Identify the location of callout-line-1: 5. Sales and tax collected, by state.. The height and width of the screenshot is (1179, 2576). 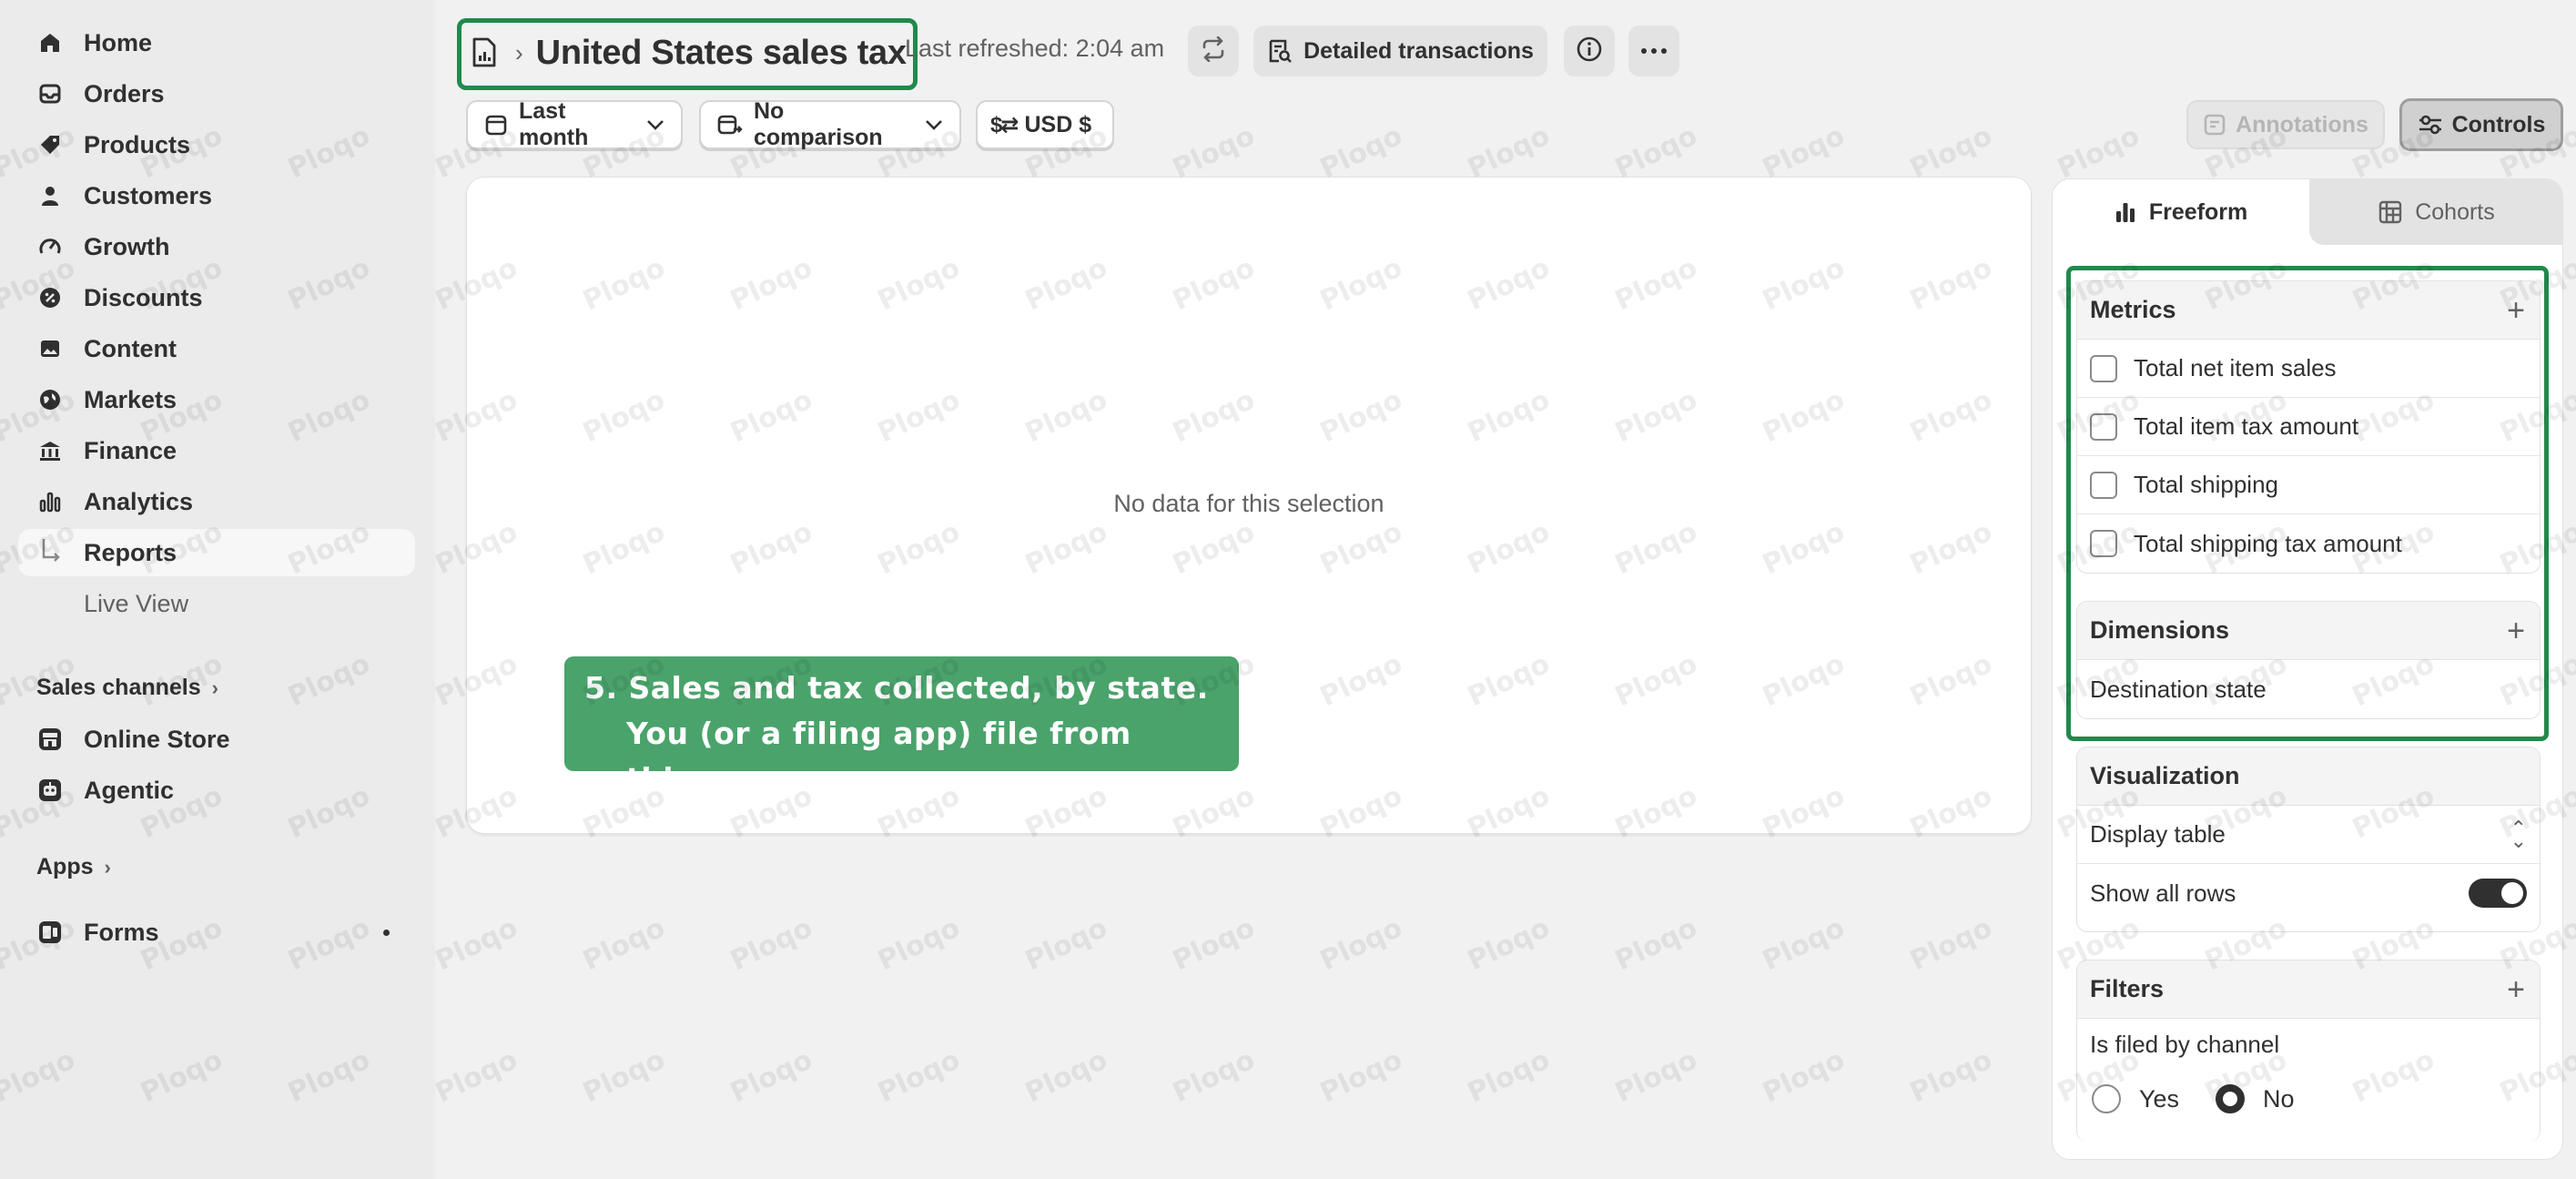
(896, 688).